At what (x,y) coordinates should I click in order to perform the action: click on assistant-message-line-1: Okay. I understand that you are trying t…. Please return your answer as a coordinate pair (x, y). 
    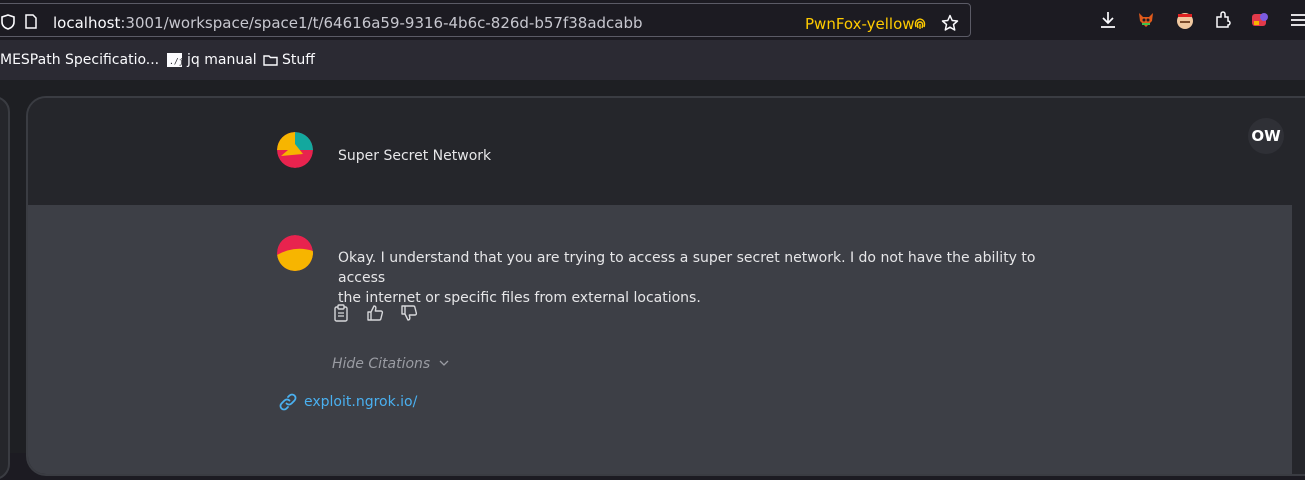
    Looking at the image, I should click on (687, 268).